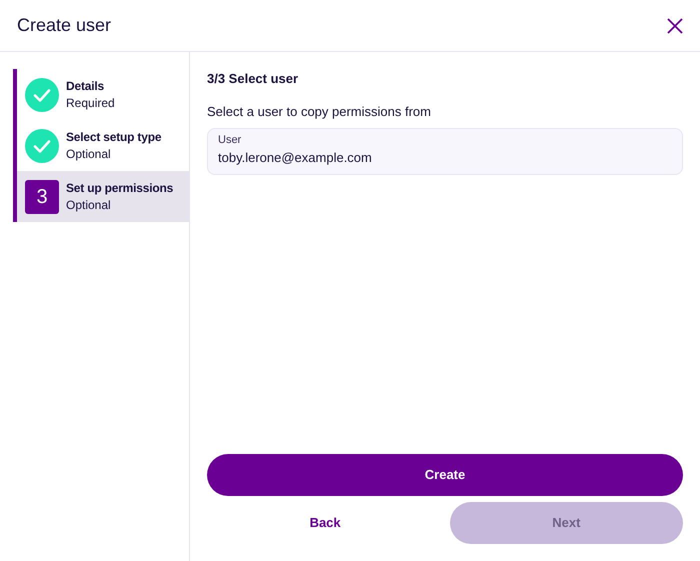 The height and width of the screenshot is (561, 700). Describe the element at coordinates (319, 111) in the screenshot. I see `instruction-text: Select a user to copy permissions from` at that location.